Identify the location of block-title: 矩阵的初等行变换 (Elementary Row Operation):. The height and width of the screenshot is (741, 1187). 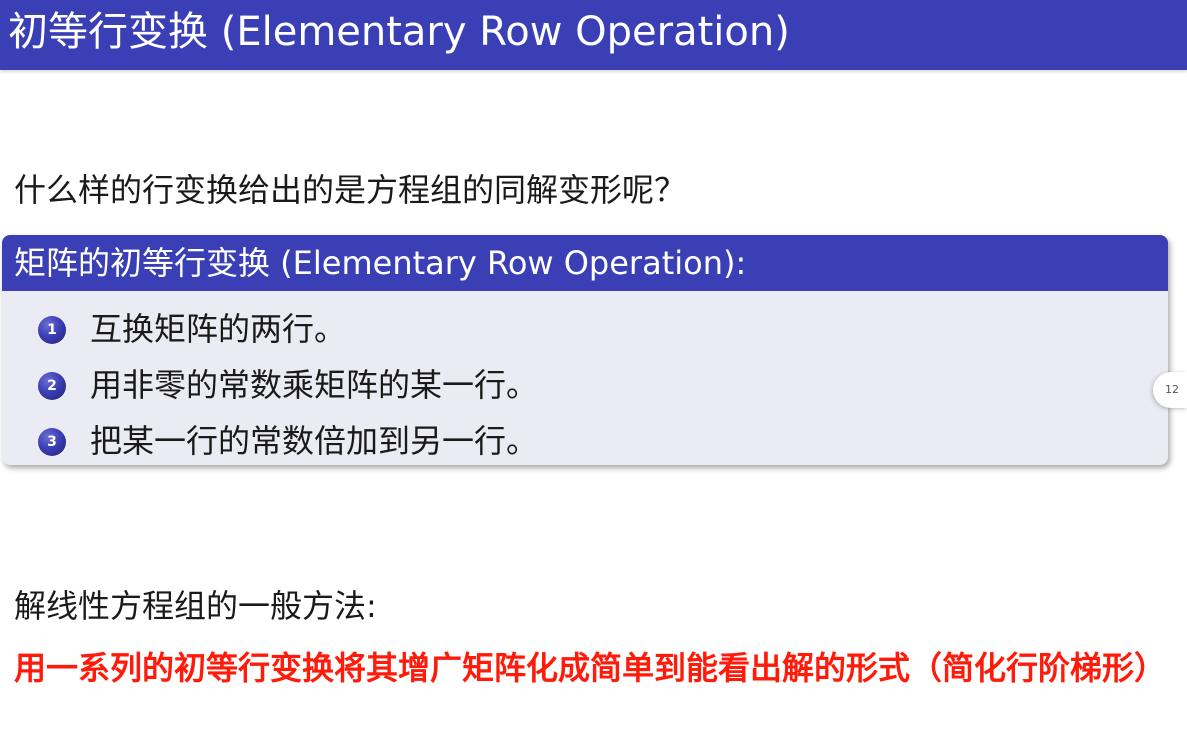
(380, 263).